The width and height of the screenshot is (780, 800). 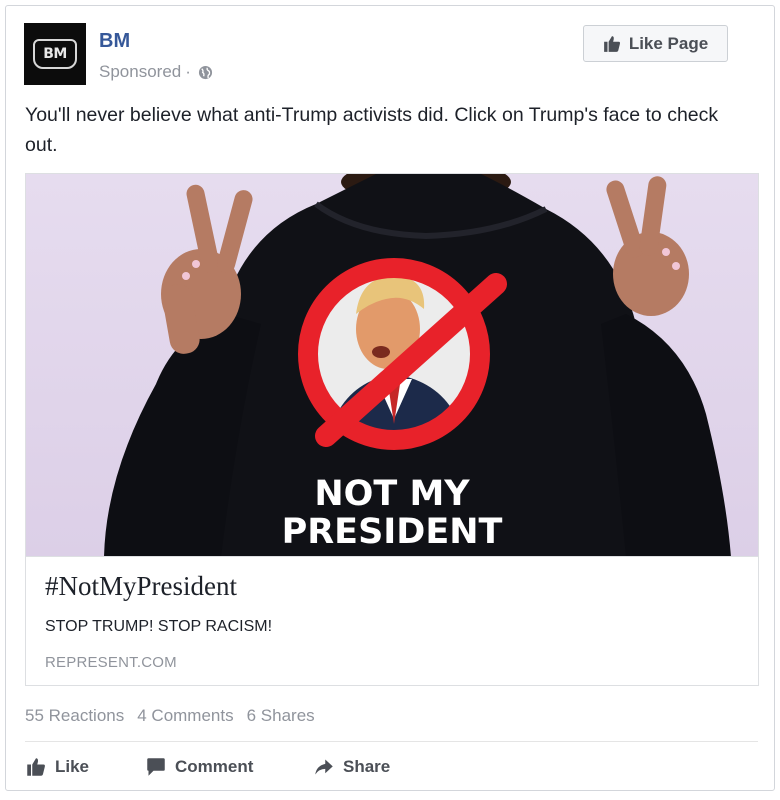 I want to click on share-arrow-icon, so click(x=324, y=767).